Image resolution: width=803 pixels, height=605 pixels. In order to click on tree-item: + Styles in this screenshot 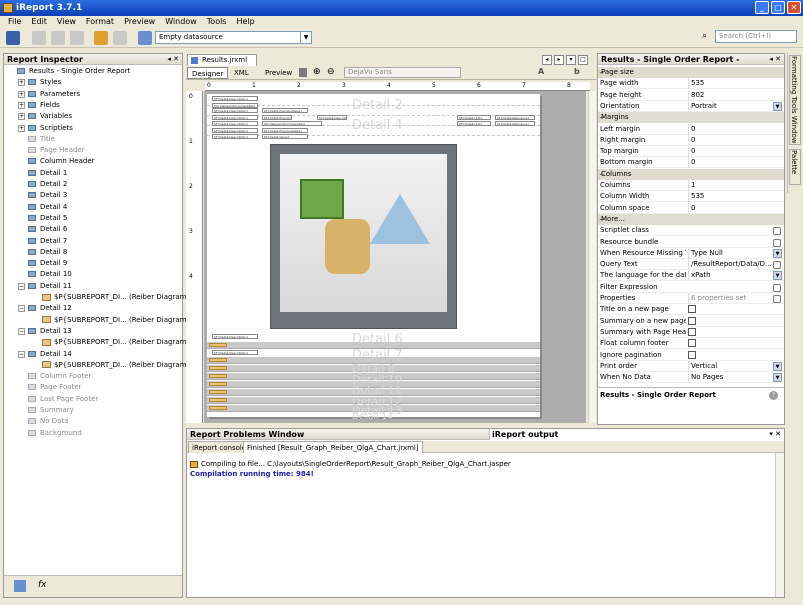, I will do `click(39, 82)`.